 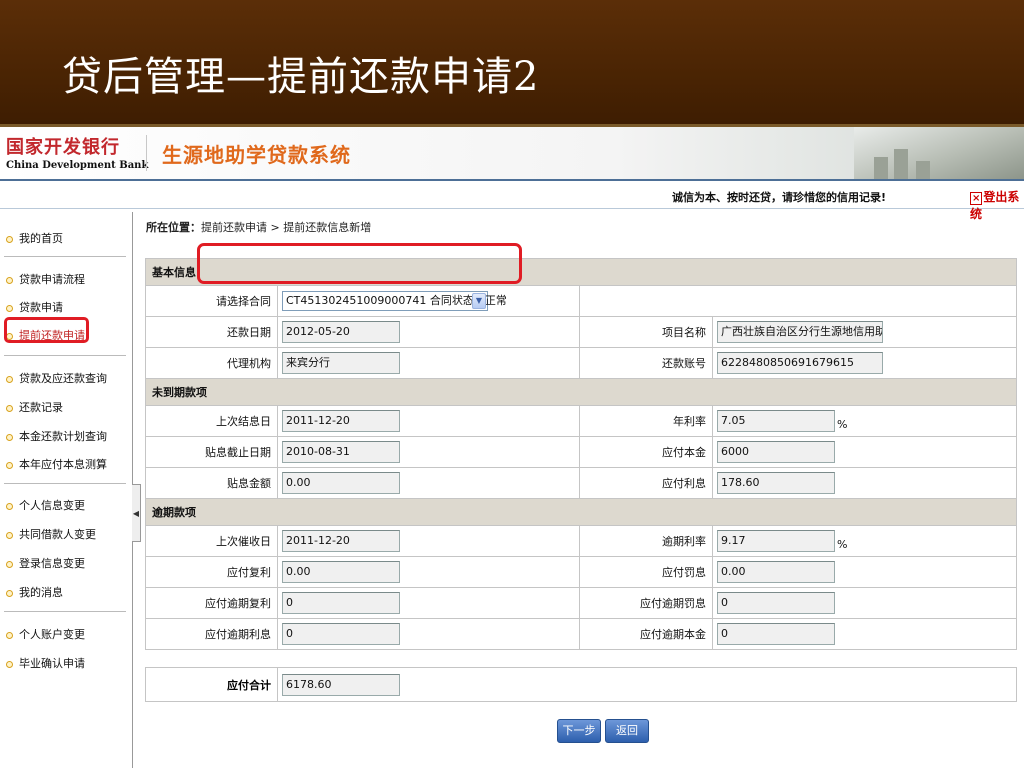 I want to click on repay-date-label: 还款日期, so click(x=211, y=332).